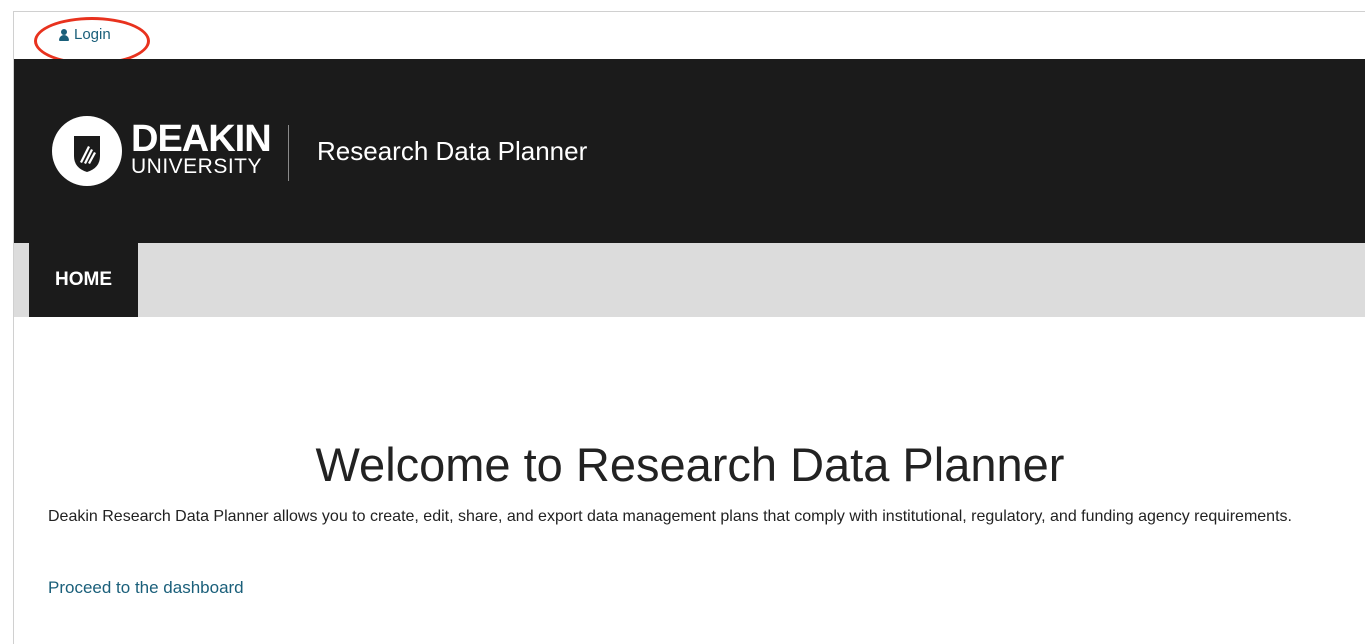 The image size is (1365, 644). Describe the element at coordinates (201, 139) in the screenshot. I see `logo-line1: DEAKIN` at that location.